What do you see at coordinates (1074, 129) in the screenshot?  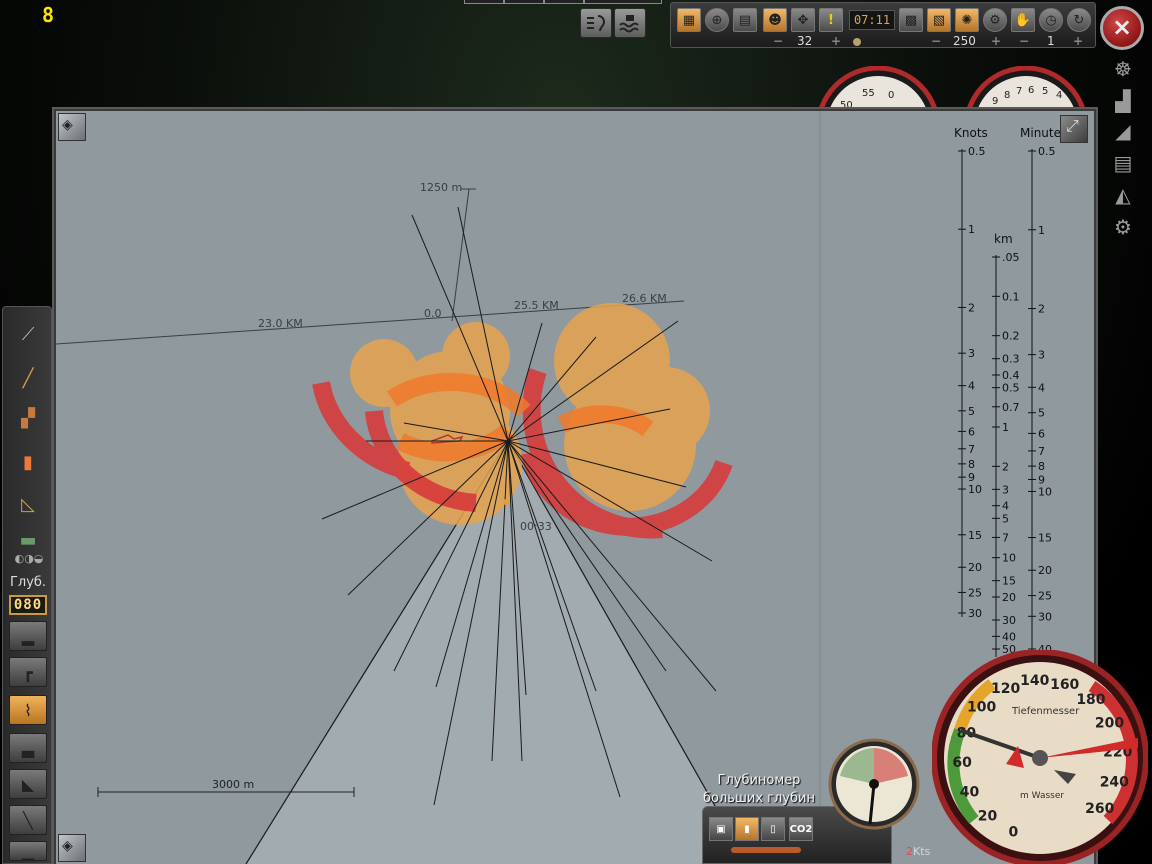 I see `map-expand-button: ⤢` at bounding box center [1074, 129].